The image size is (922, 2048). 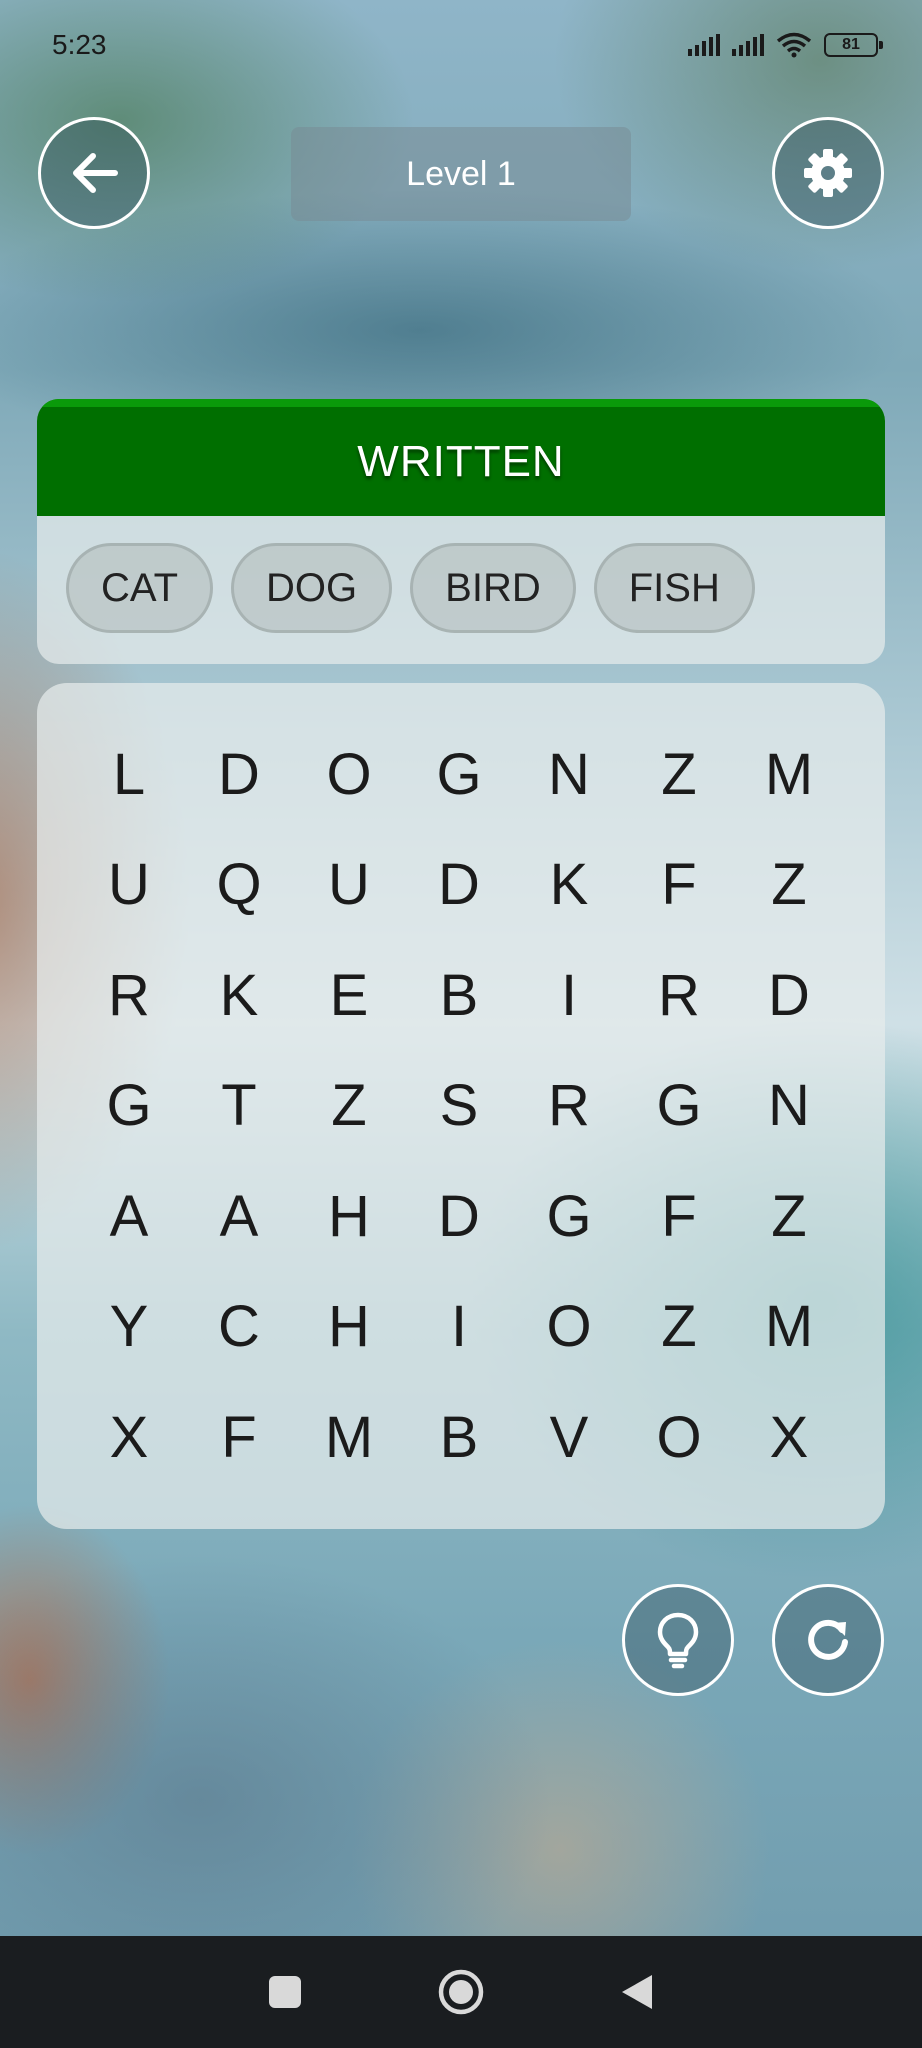 I want to click on back-nav-button, so click(x=637, y=1992).